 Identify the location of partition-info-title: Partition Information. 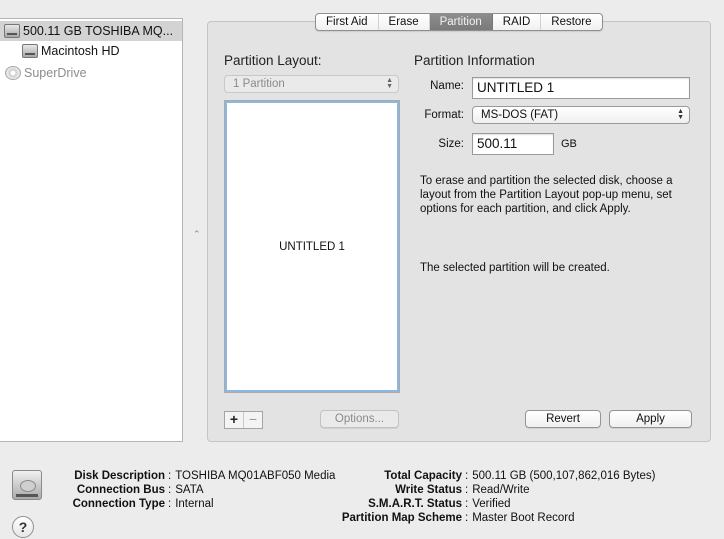
(474, 60).